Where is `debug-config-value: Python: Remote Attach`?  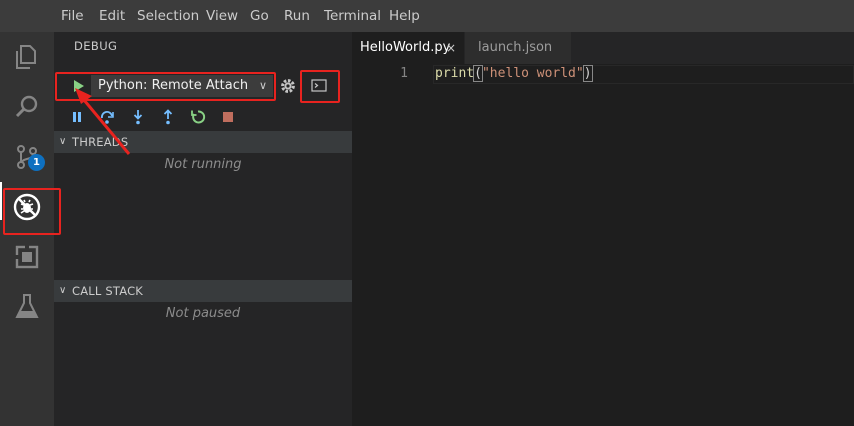
debug-config-value: Python: Remote Attach is located at coordinates (173, 85).